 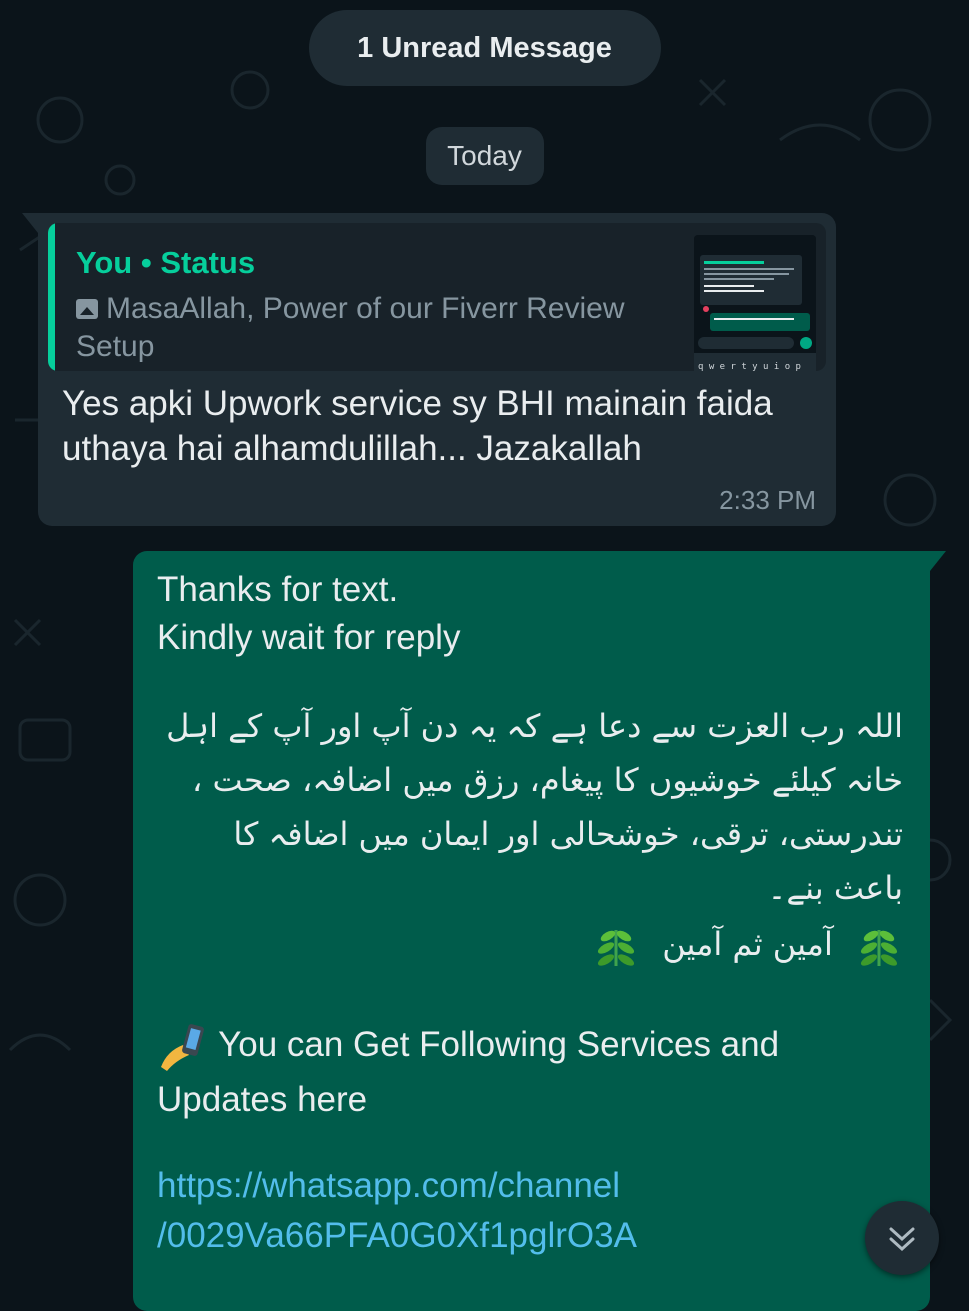 I want to click on status-thumbnail: q w e r t y u i o p, so click(x=755, y=303).